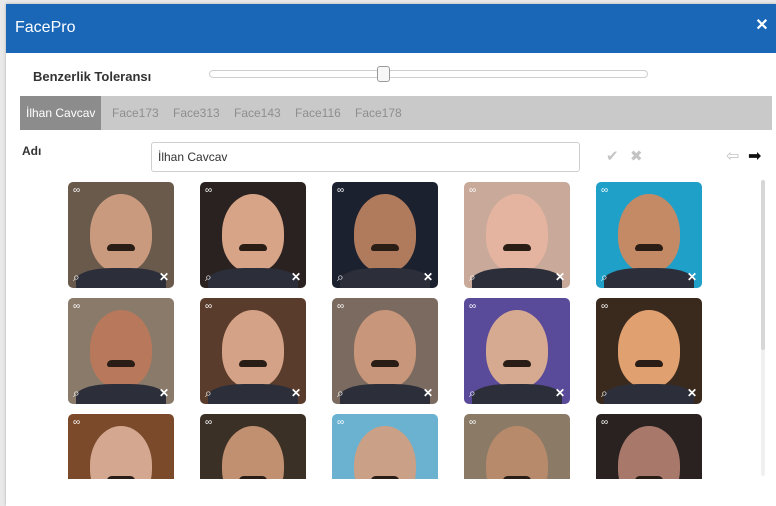 The width and height of the screenshot is (776, 506). I want to click on tab-face173: Face173, so click(135, 113).